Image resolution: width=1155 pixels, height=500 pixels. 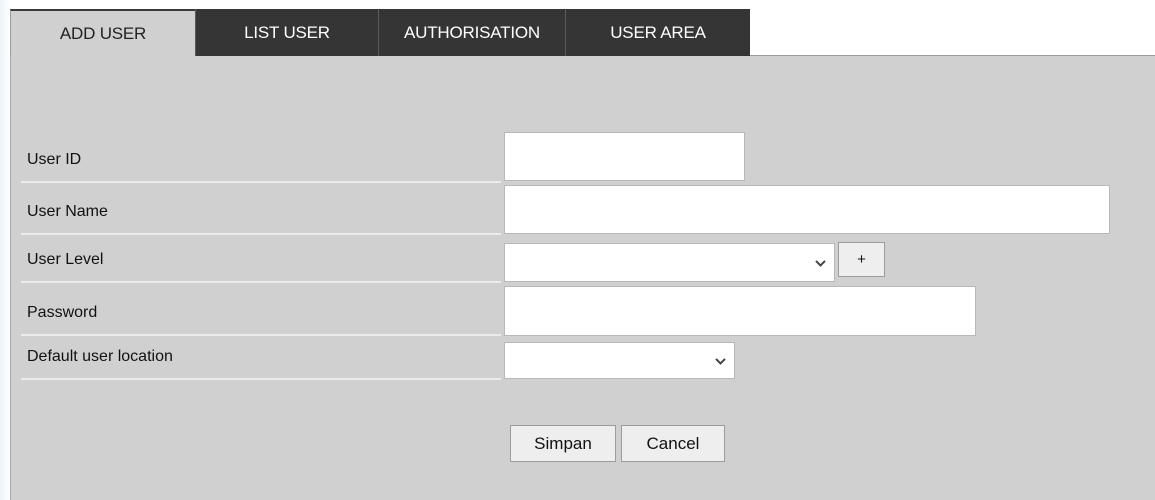 I want to click on default-location-select, so click(x=619, y=360).